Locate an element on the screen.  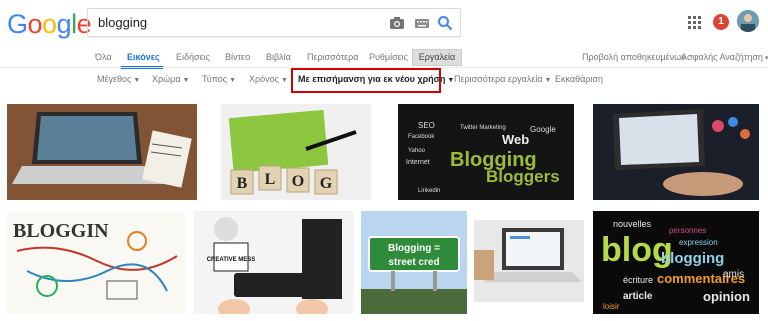
logo-letter: G is located at coordinates (17, 24).